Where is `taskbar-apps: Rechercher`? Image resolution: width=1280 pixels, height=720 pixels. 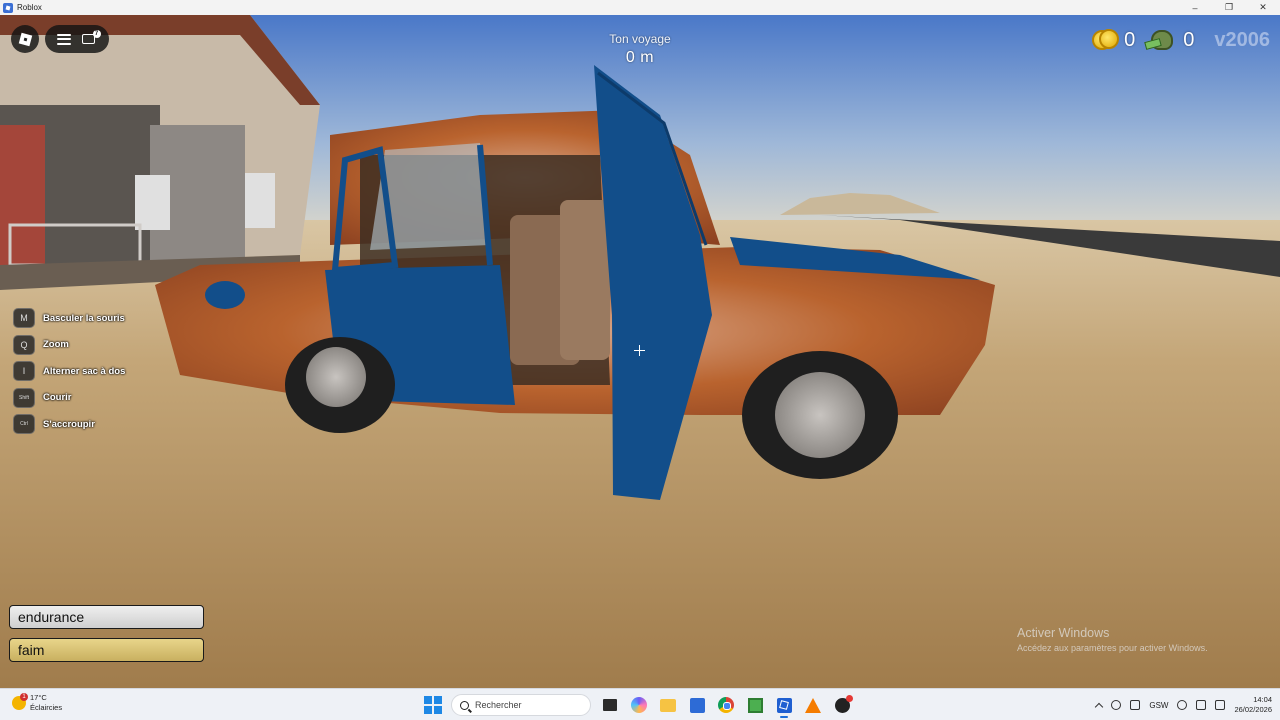 taskbar-apps: Rechercher is located at coordinates (638, 705).